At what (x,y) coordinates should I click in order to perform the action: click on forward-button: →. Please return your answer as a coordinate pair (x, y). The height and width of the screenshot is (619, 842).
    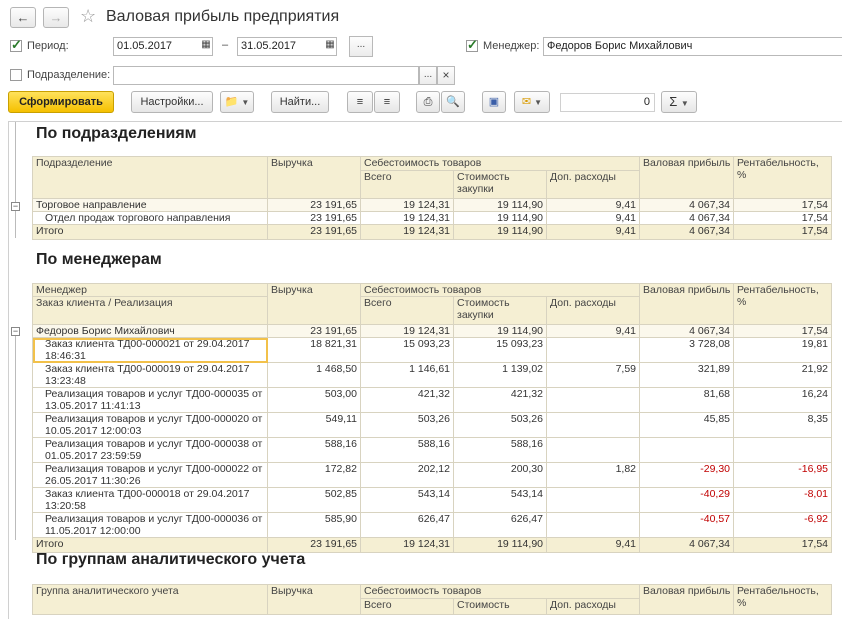
    Looking at the image, I should click on (56, 17).